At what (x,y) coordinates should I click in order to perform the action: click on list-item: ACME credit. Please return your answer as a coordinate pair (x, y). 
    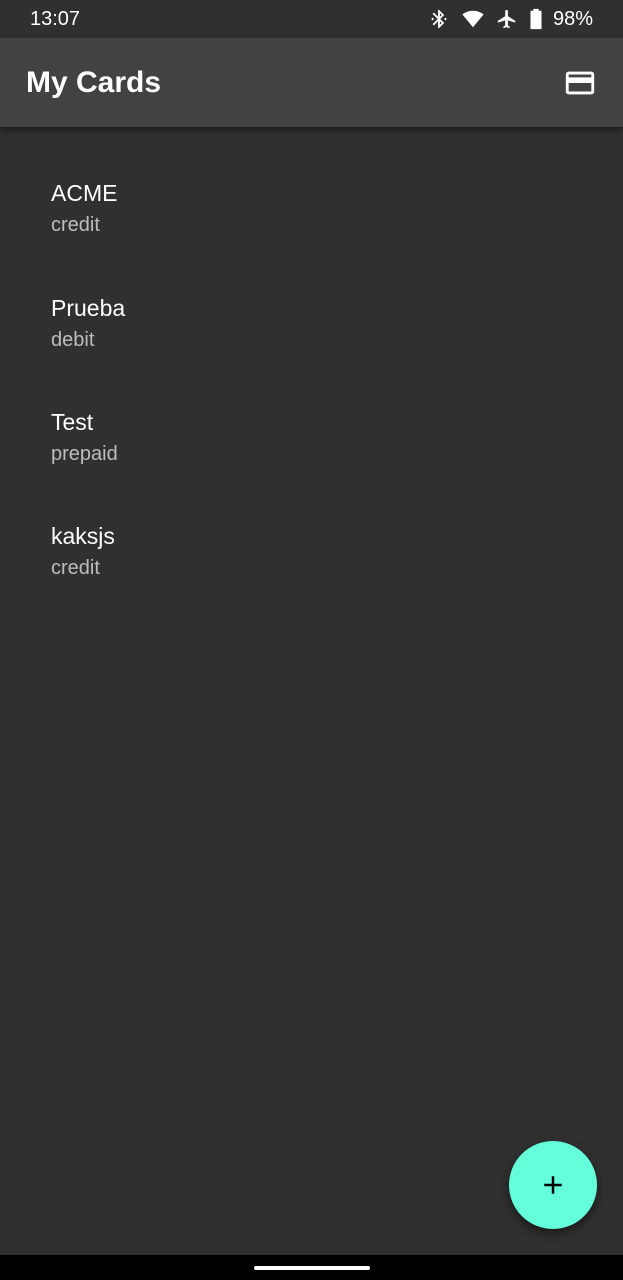
    Looking at the image, I should click on (311, 210).